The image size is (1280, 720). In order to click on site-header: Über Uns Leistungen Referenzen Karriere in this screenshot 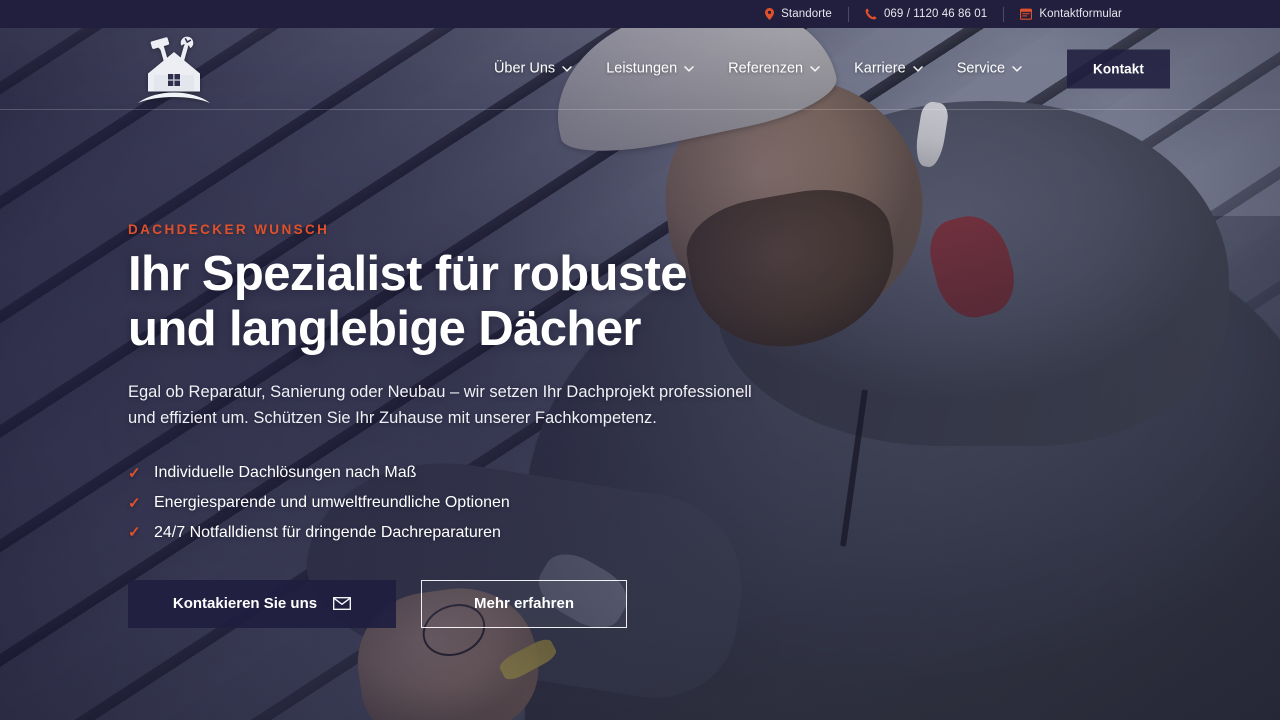, I will do `click(640, 69)`.